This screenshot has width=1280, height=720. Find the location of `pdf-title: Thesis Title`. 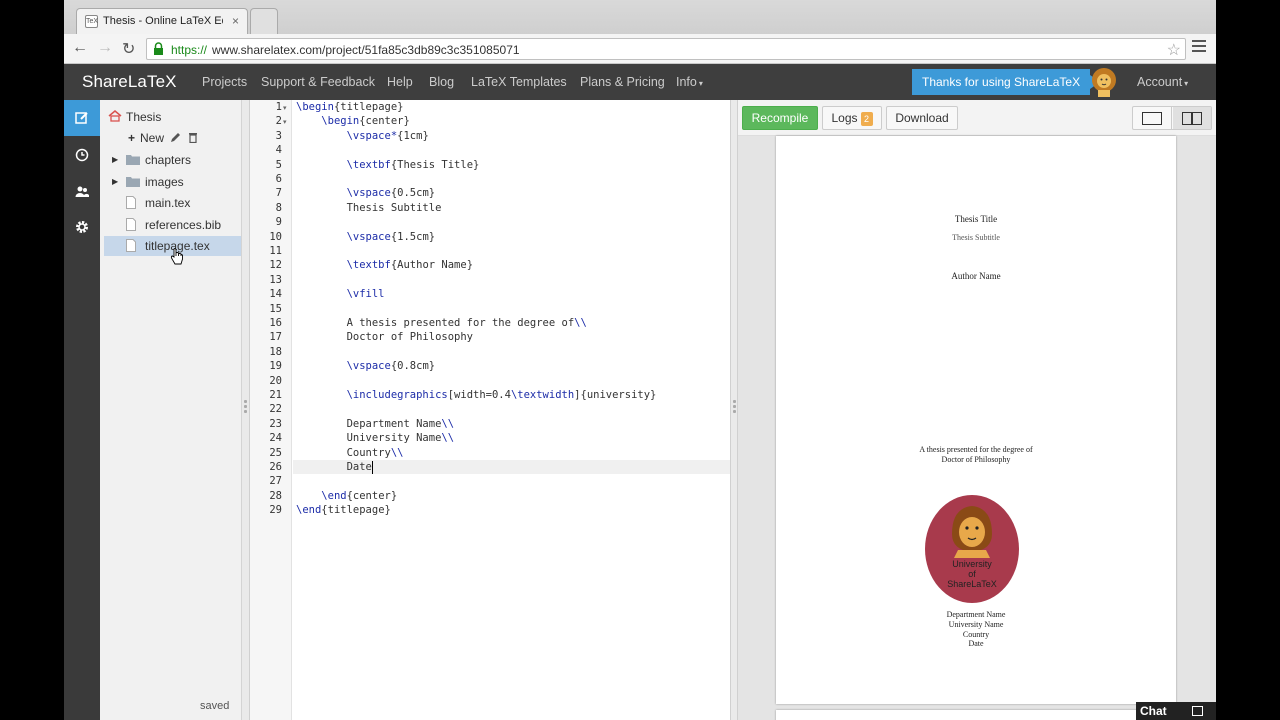

pdf-title: Thesis Title is located at coordinates (976, 219).